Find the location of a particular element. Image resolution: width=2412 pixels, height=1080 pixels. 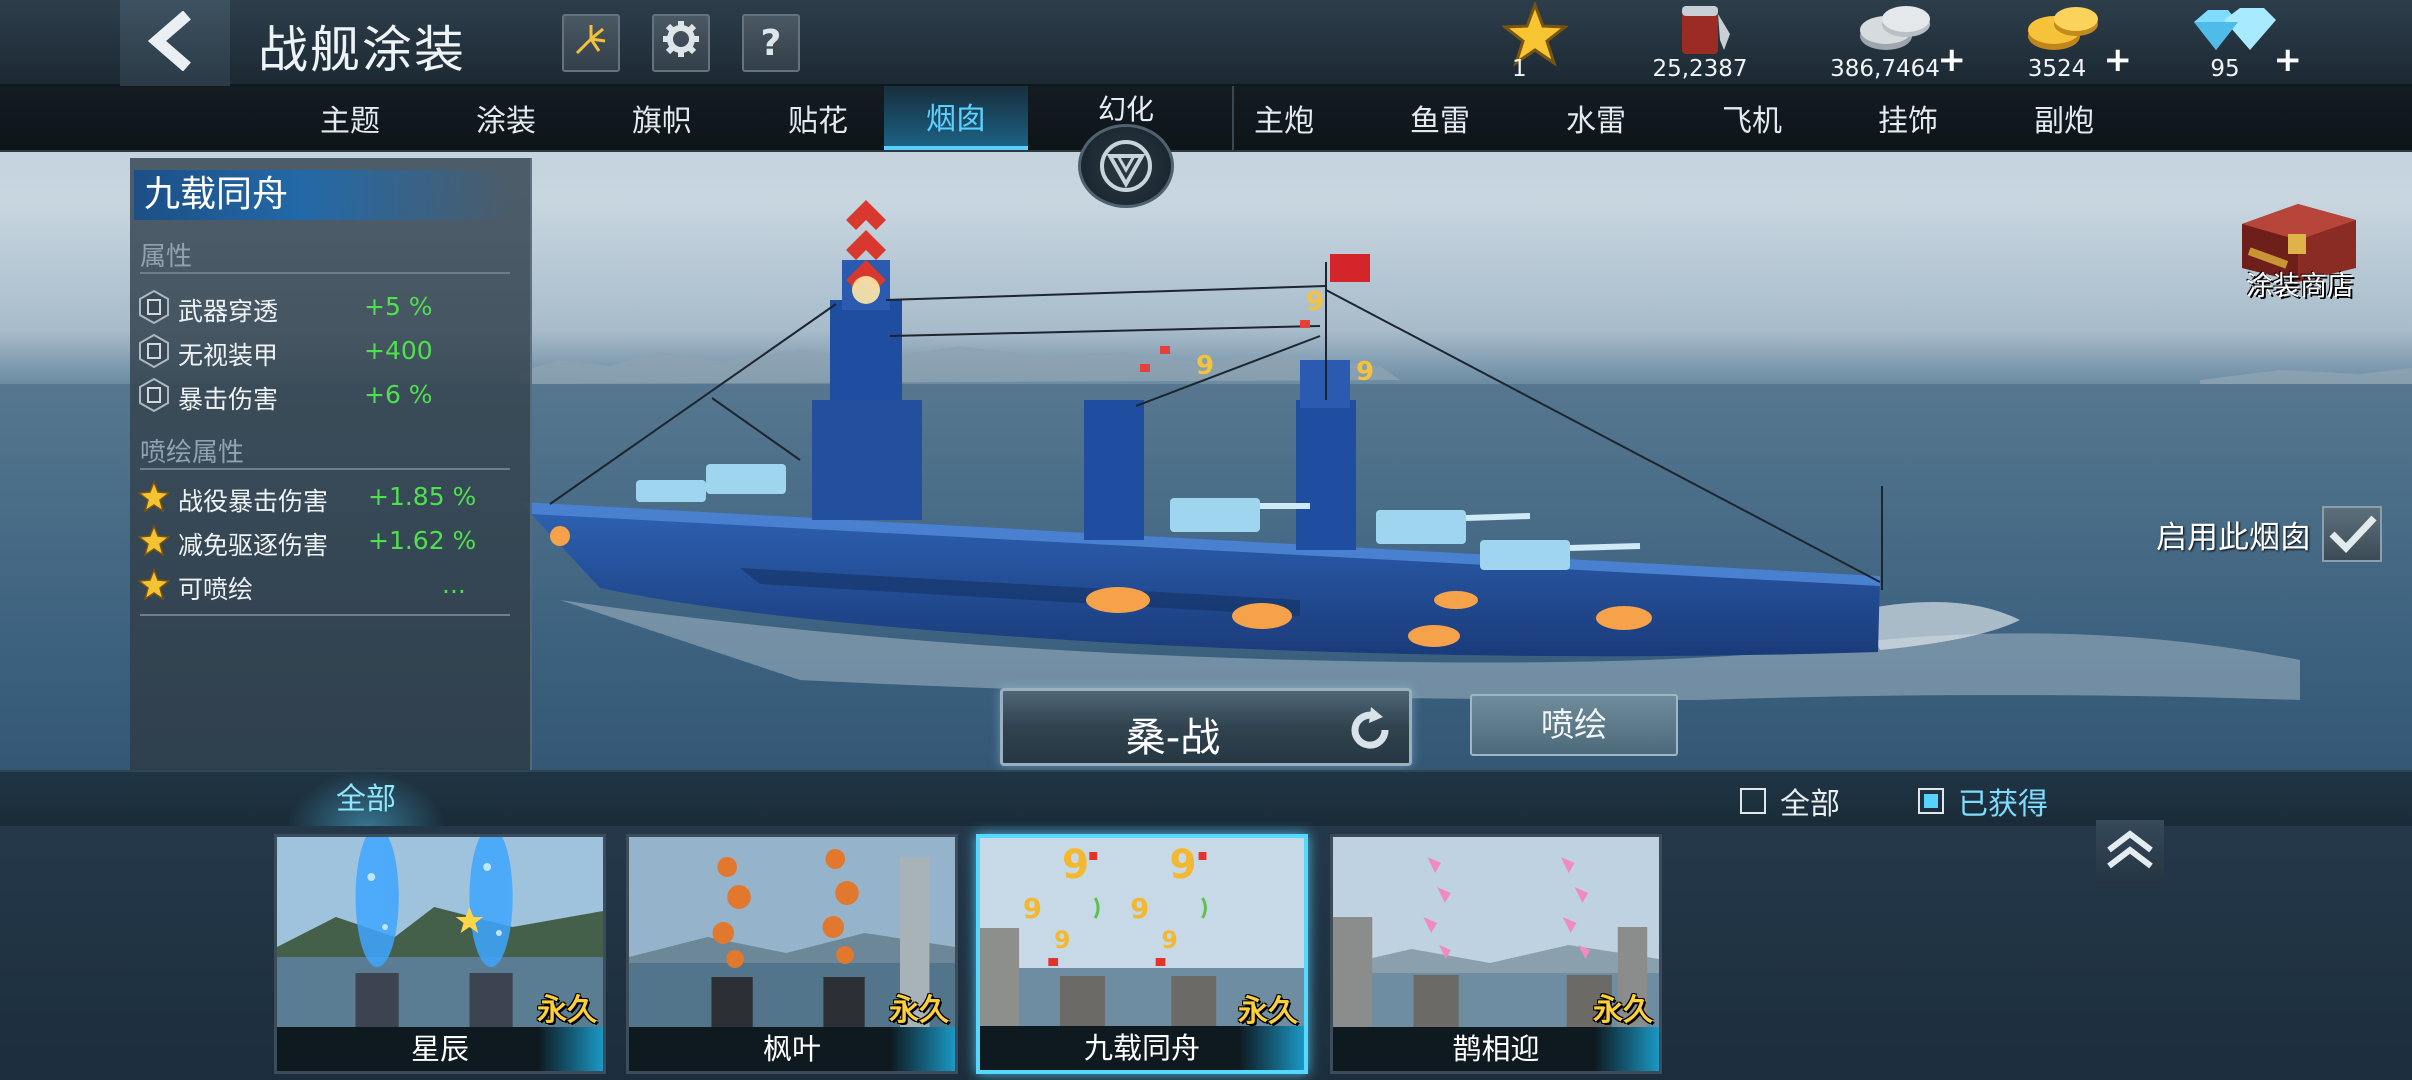

filter-all-checkbox: 全部 is located at coordinates (1790, 803).